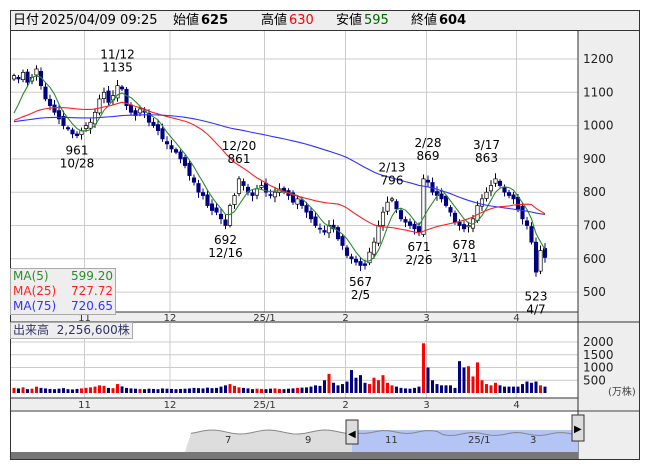  Describe the element at coordinates (536, 296) in the screenshot. I see `annotation-value: 523` at that location.